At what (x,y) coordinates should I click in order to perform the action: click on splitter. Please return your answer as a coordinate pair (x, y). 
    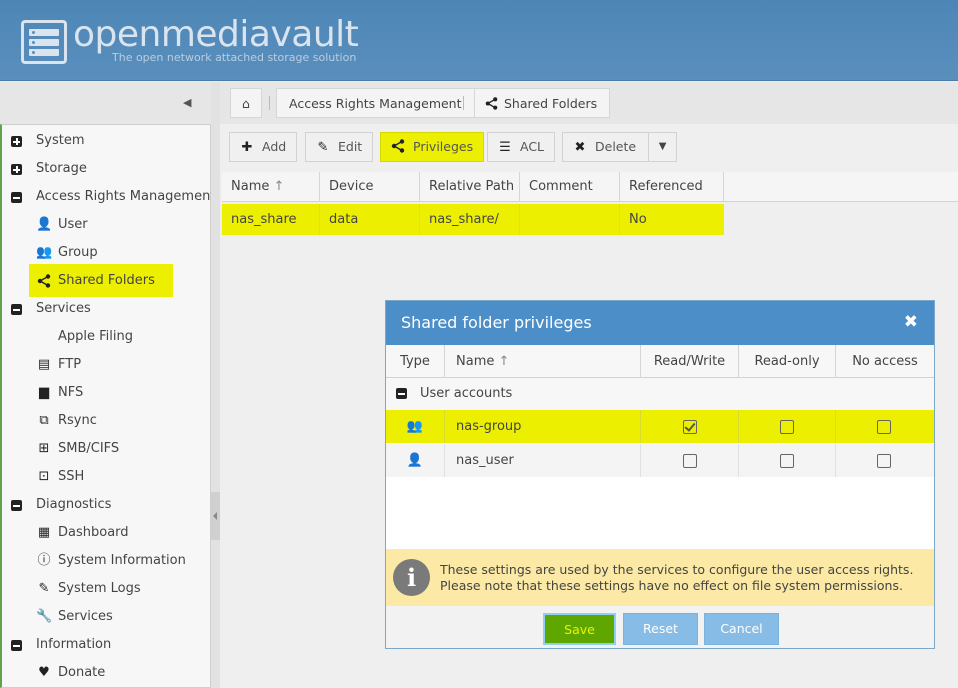
    Looking at the image, I should click on (215, 385).